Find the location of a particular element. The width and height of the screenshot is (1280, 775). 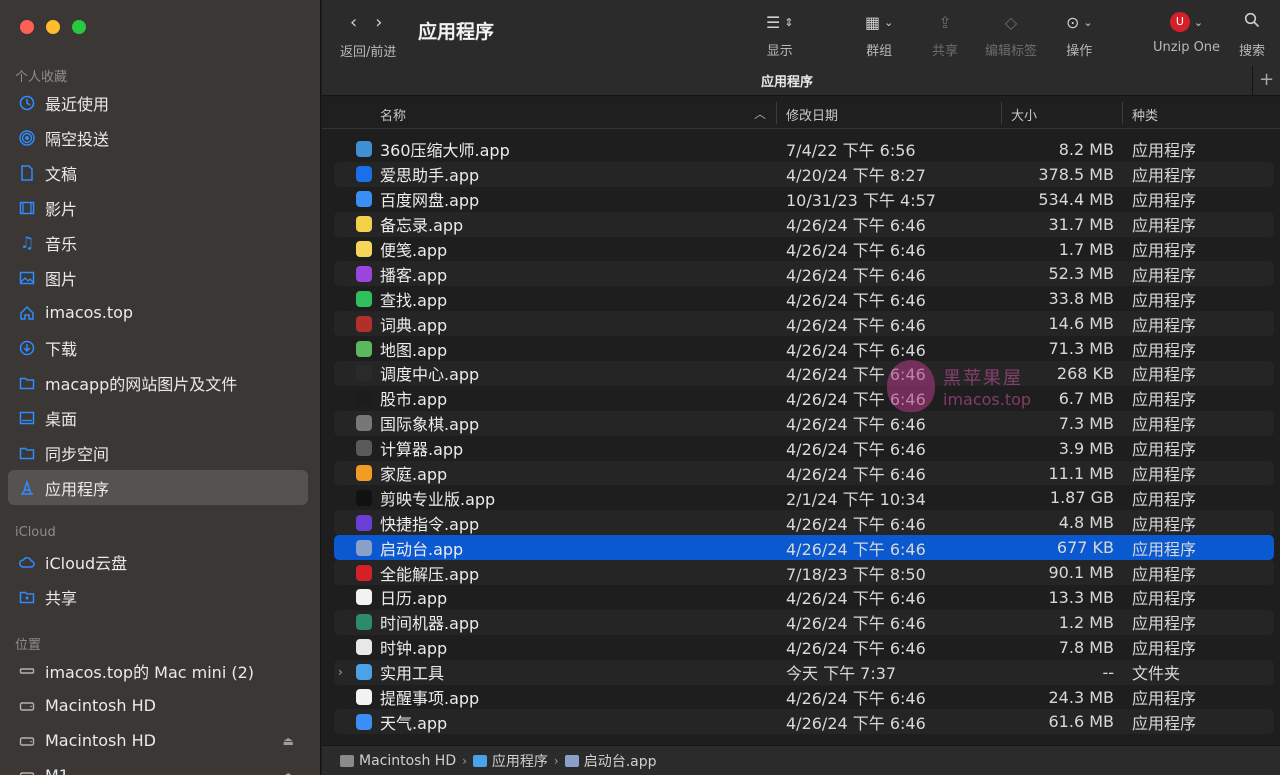

sidebar-item-label: iCloud云盘 is located at coordinates (86, 563).